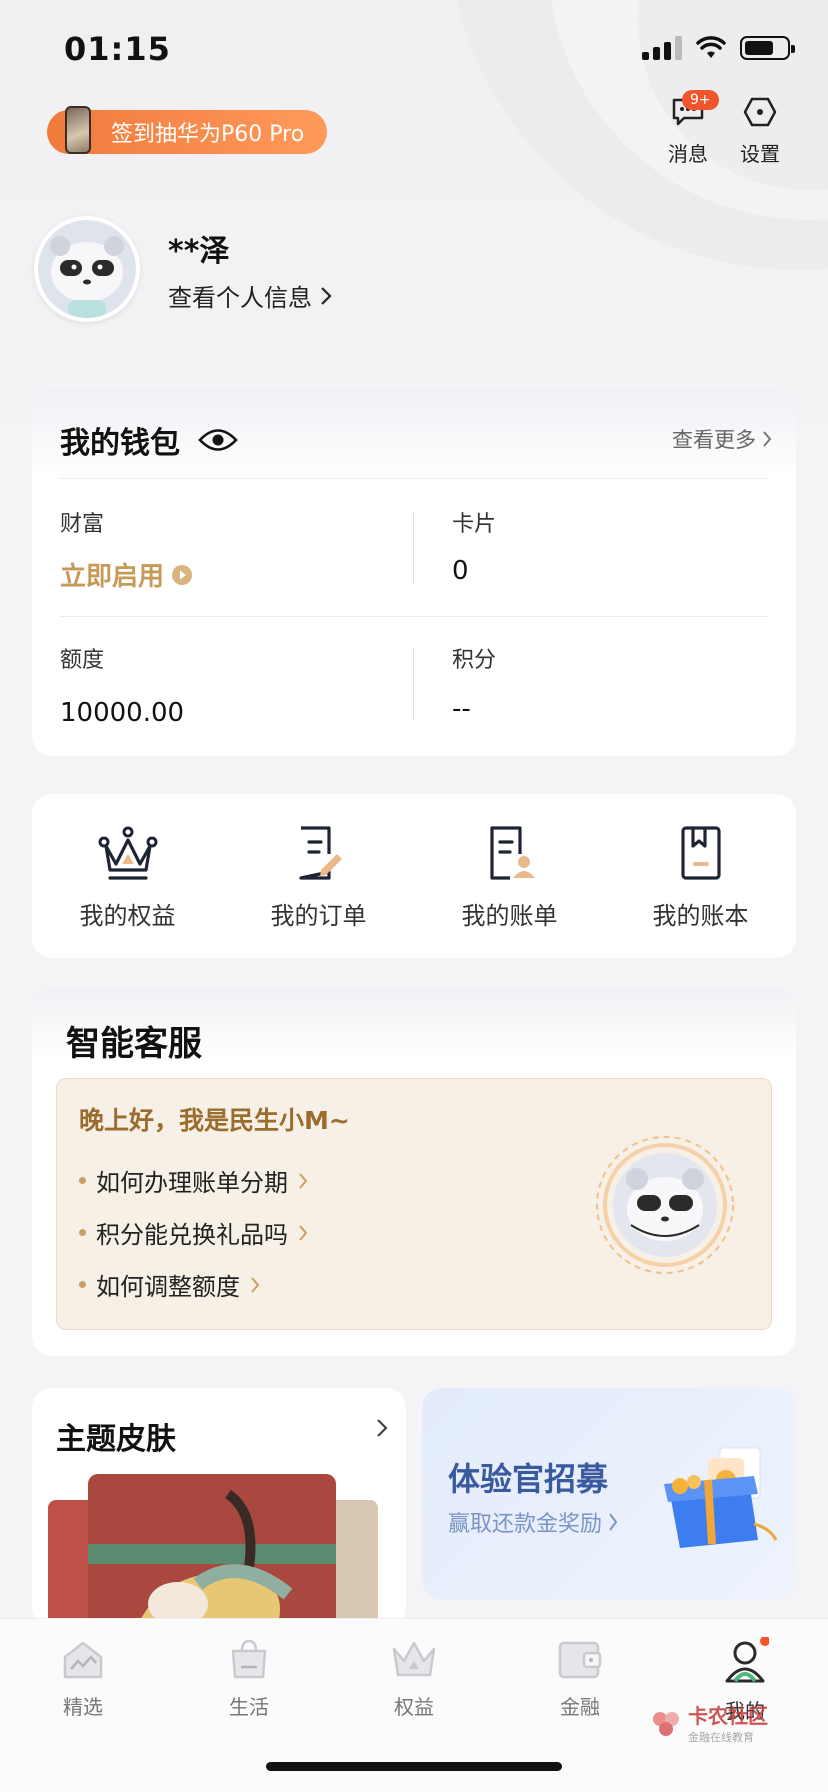  I want to click on cards-label: 卡片, so click(474, 524).